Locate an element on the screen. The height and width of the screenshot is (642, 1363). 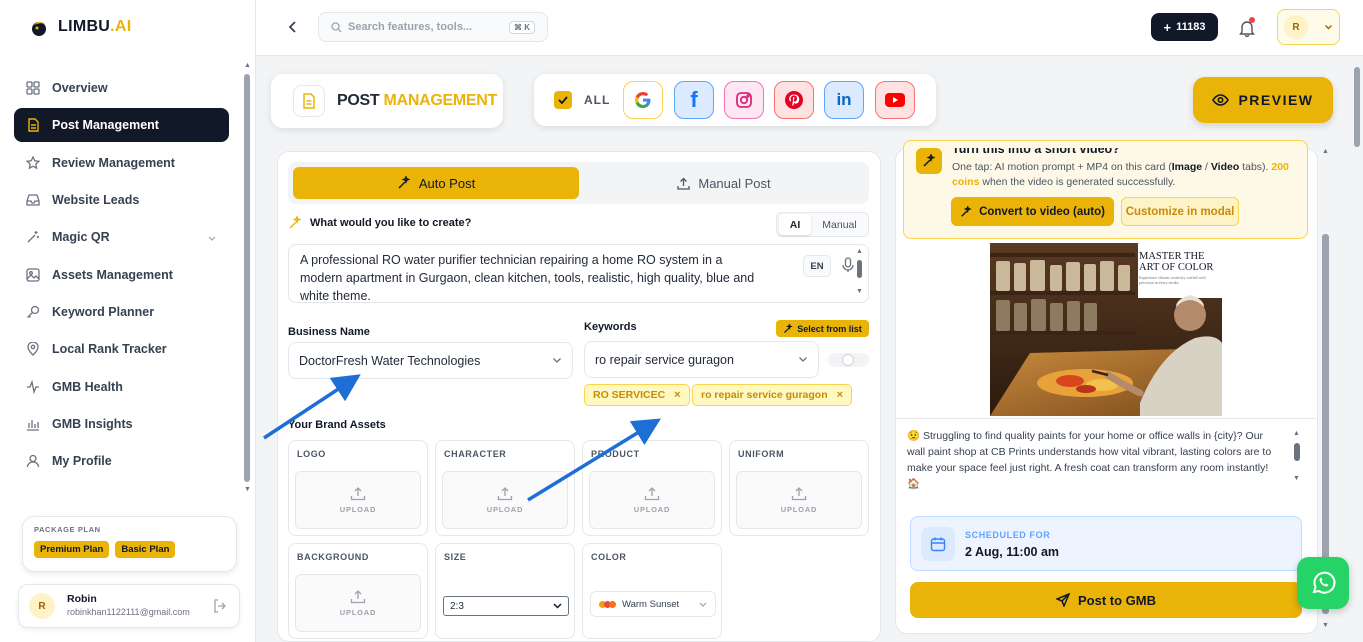
keyword-select: ro repair service guragon is located at coordinates (701, 359).